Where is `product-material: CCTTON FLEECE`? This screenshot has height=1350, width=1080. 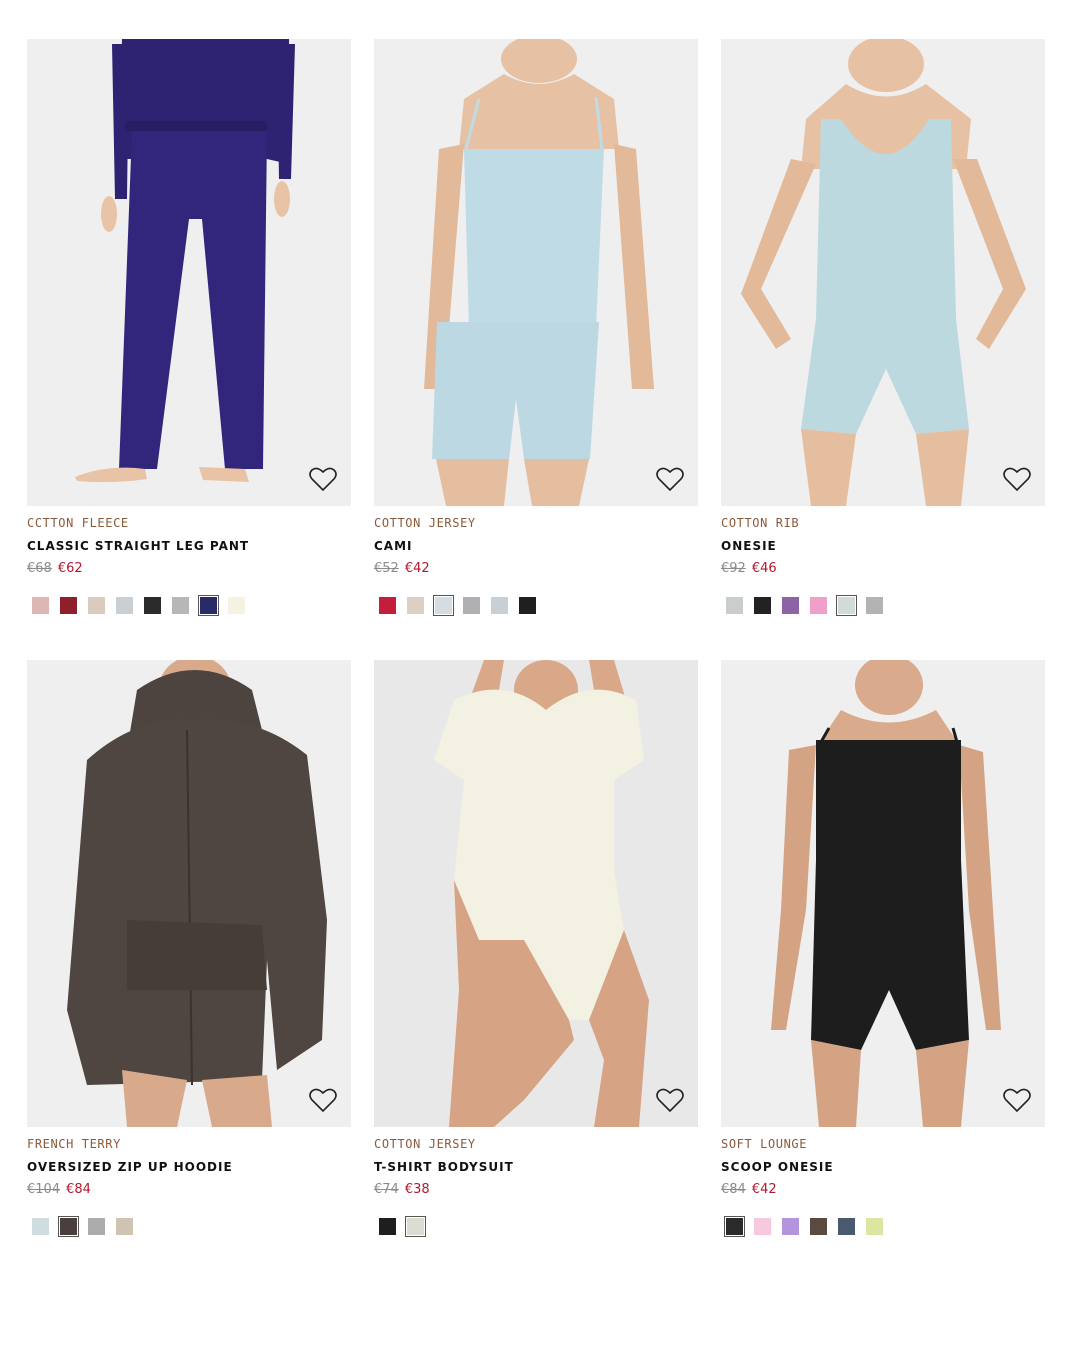 product-material: CCTTON FLEECE is located at coordinates (78, 523).